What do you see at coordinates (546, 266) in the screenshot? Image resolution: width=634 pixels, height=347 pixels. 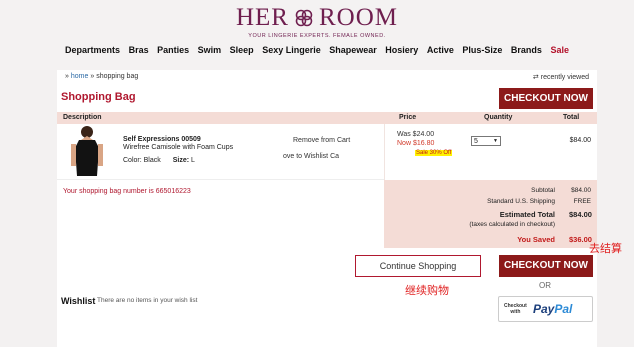 I see `checkout-button-bottom: CHECKOUT NOW` at bounding box center [546, 266].